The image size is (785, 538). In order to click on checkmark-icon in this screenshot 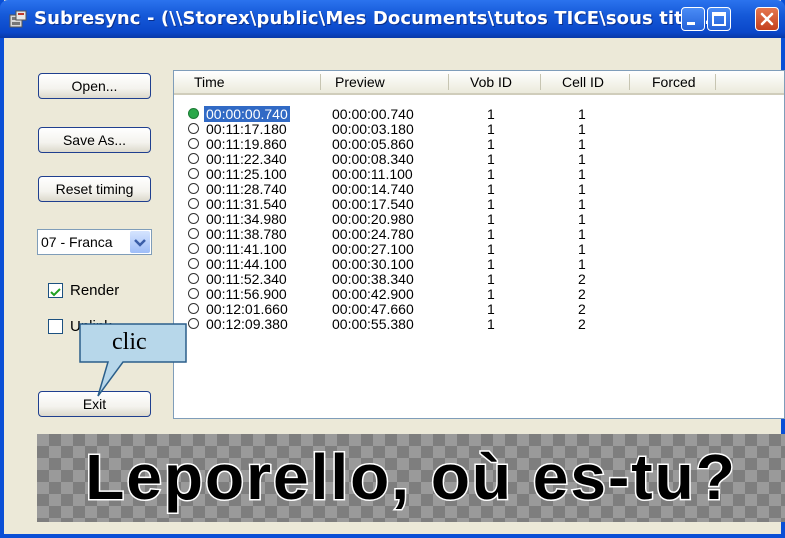, I will do `click(55, 292)`.